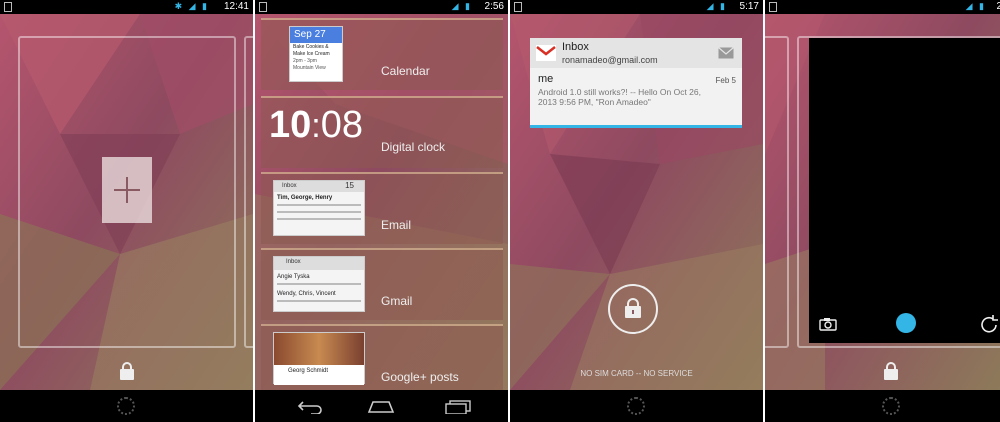 The height and width of the screenshot is (422, 1000). I want to click on message-sender: me, so click(546, 79).